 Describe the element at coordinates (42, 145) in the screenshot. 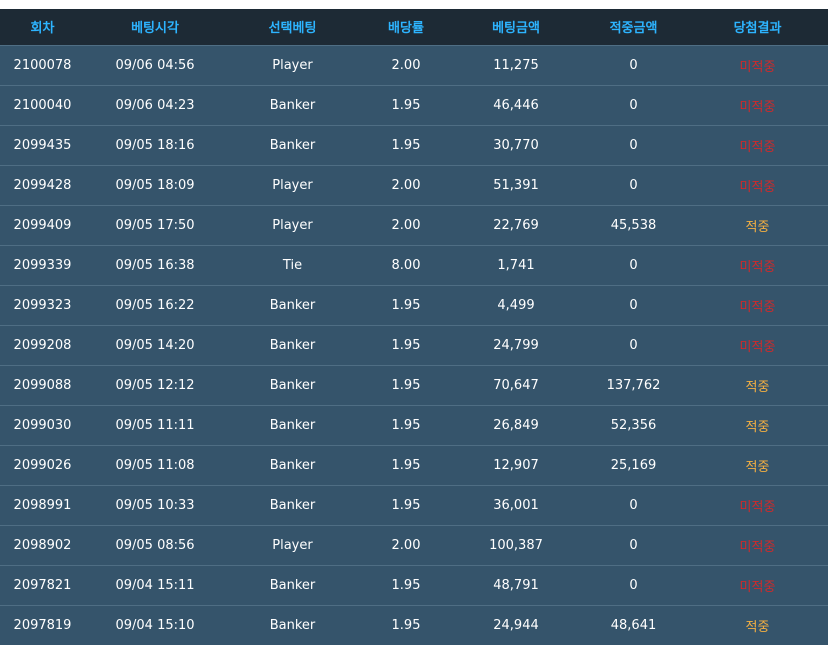

I see `cell-round: 2099435` at that location.